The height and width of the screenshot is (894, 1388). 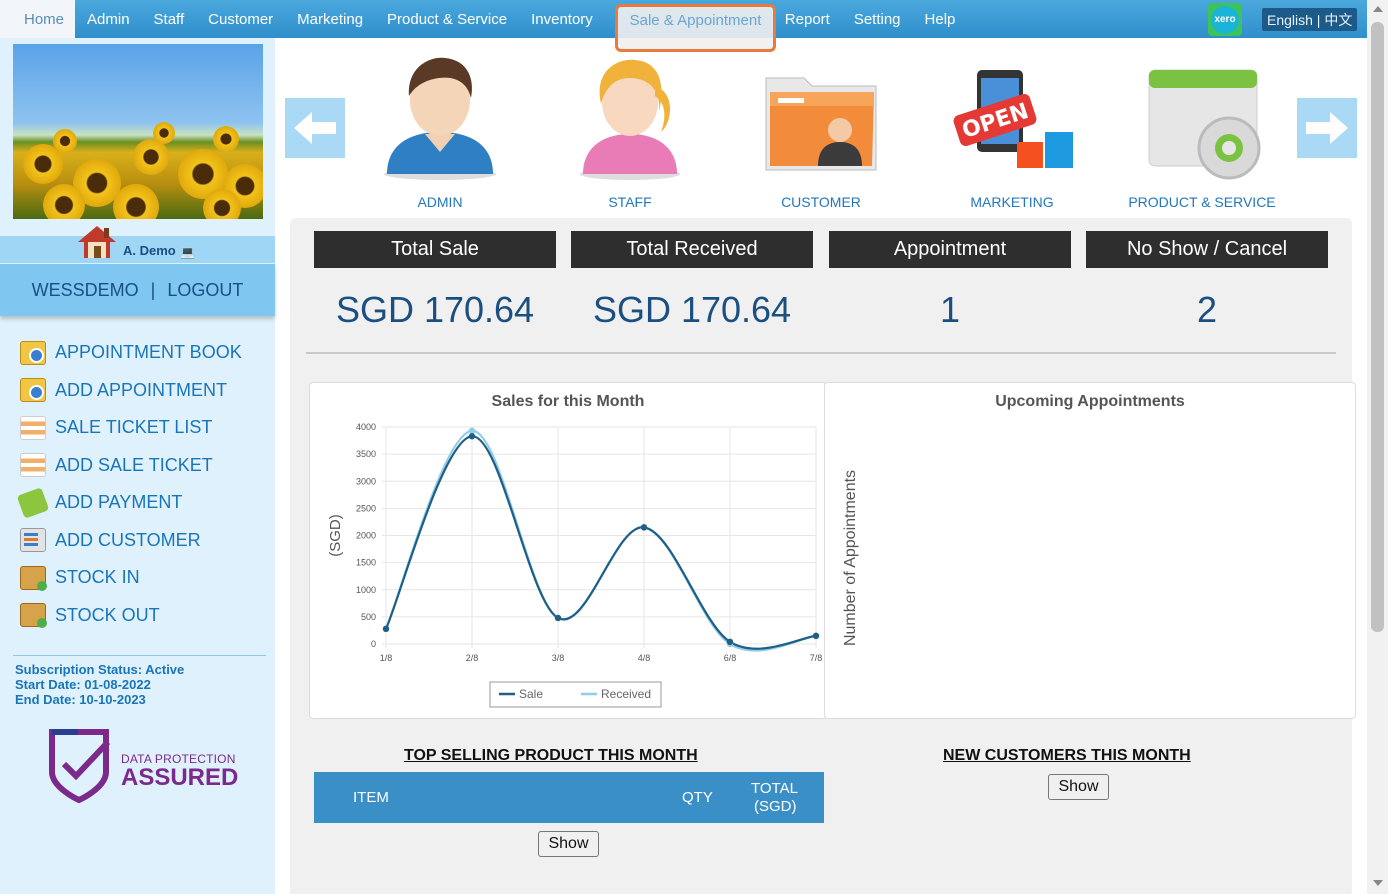 What do you see at coordinates (1078, 787) in the screenshot?
I see `new-customers-show-button: Show` at bounding box center [1078, 787].